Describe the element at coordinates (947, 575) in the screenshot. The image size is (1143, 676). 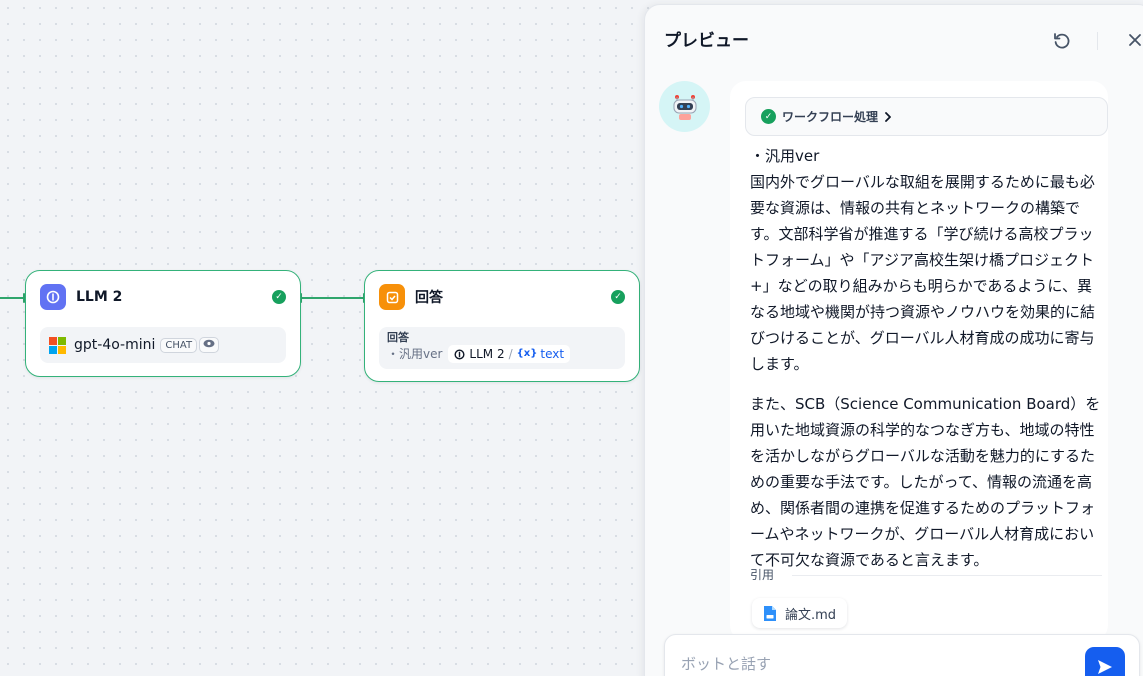
I see `citation-divider` at that location.